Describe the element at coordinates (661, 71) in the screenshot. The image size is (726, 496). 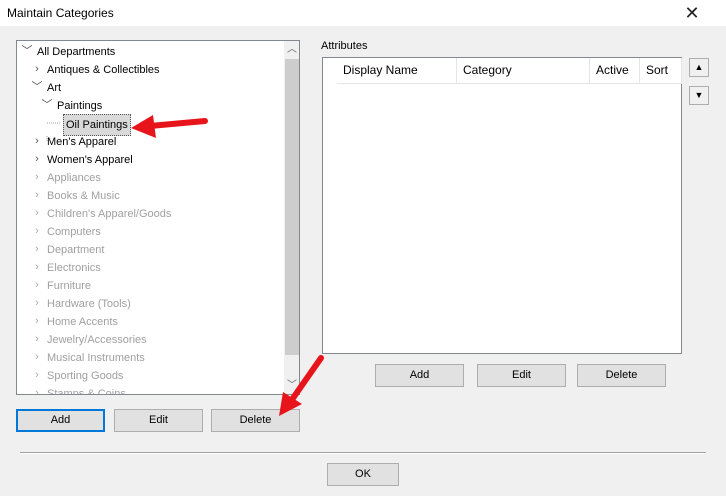
I see `column-header-sort: Sort` at that location.